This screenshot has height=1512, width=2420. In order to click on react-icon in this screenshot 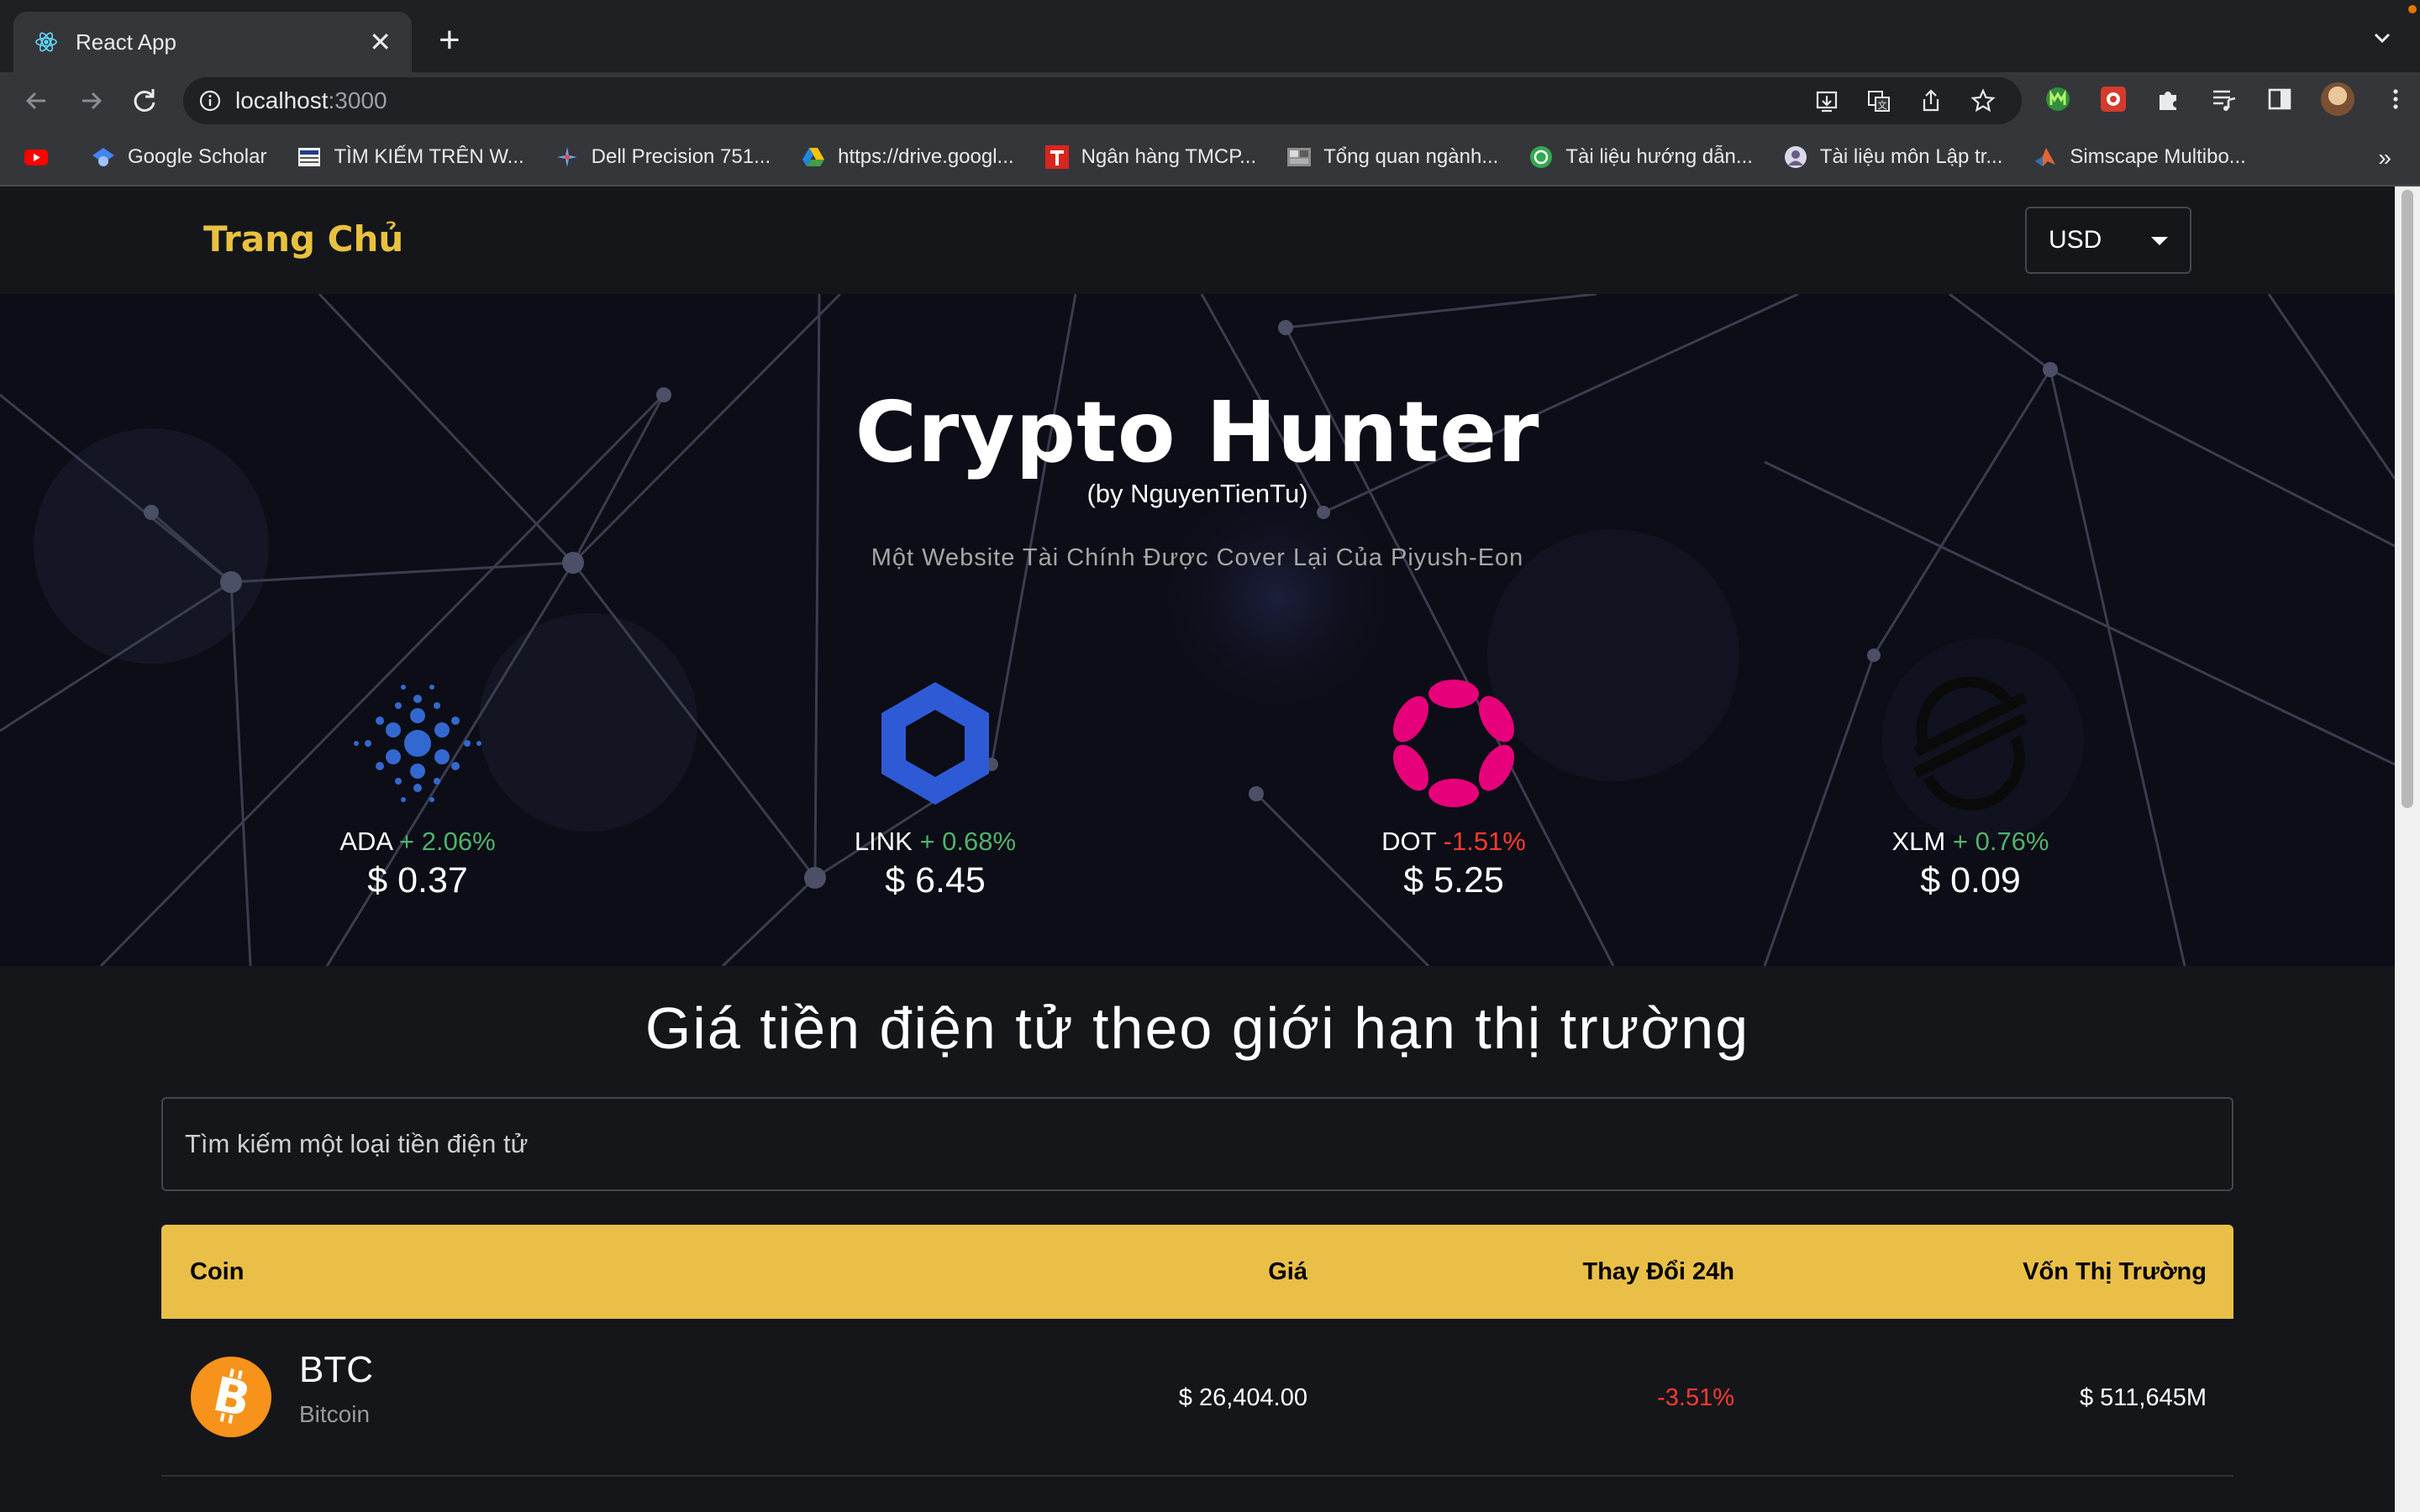, I will do `click(46, 42)`.